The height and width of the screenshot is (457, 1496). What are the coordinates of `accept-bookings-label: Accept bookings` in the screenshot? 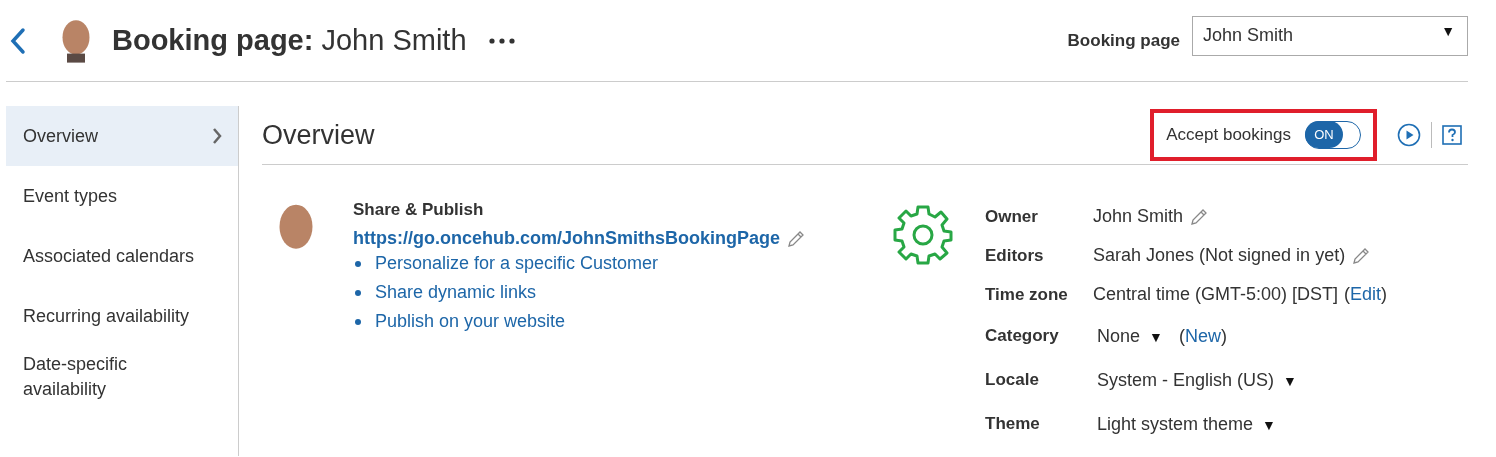 It's located at (1228, 135).